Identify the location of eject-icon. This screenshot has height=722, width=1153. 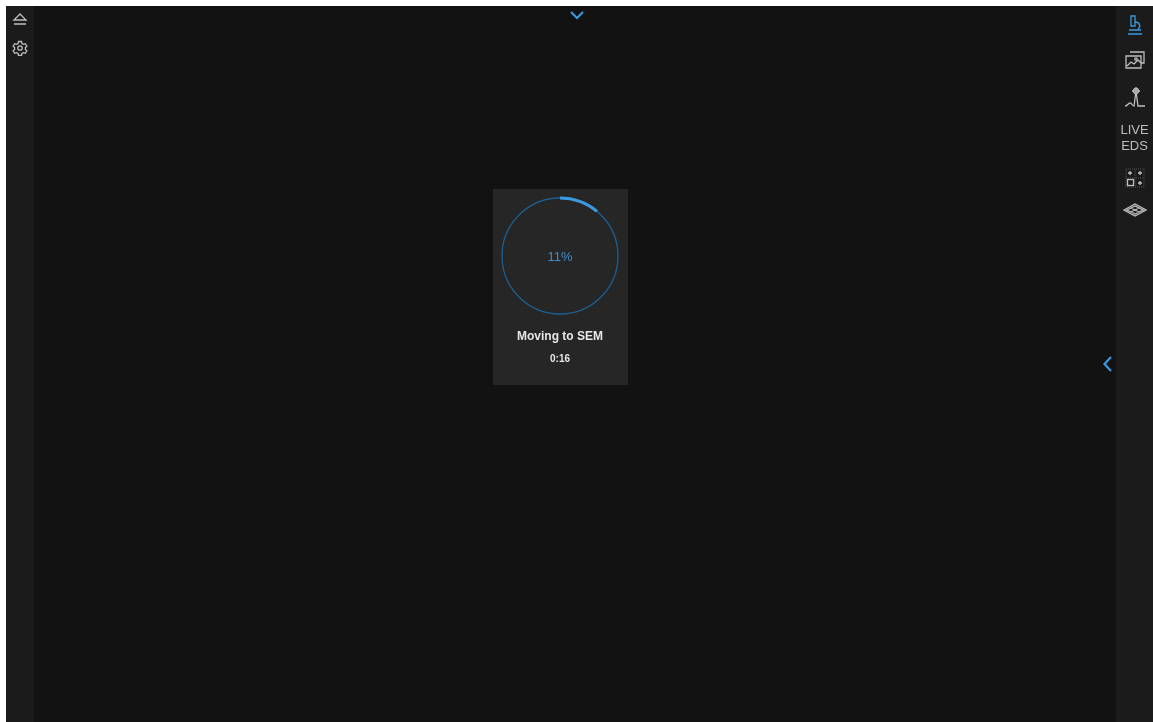
(20, 19).